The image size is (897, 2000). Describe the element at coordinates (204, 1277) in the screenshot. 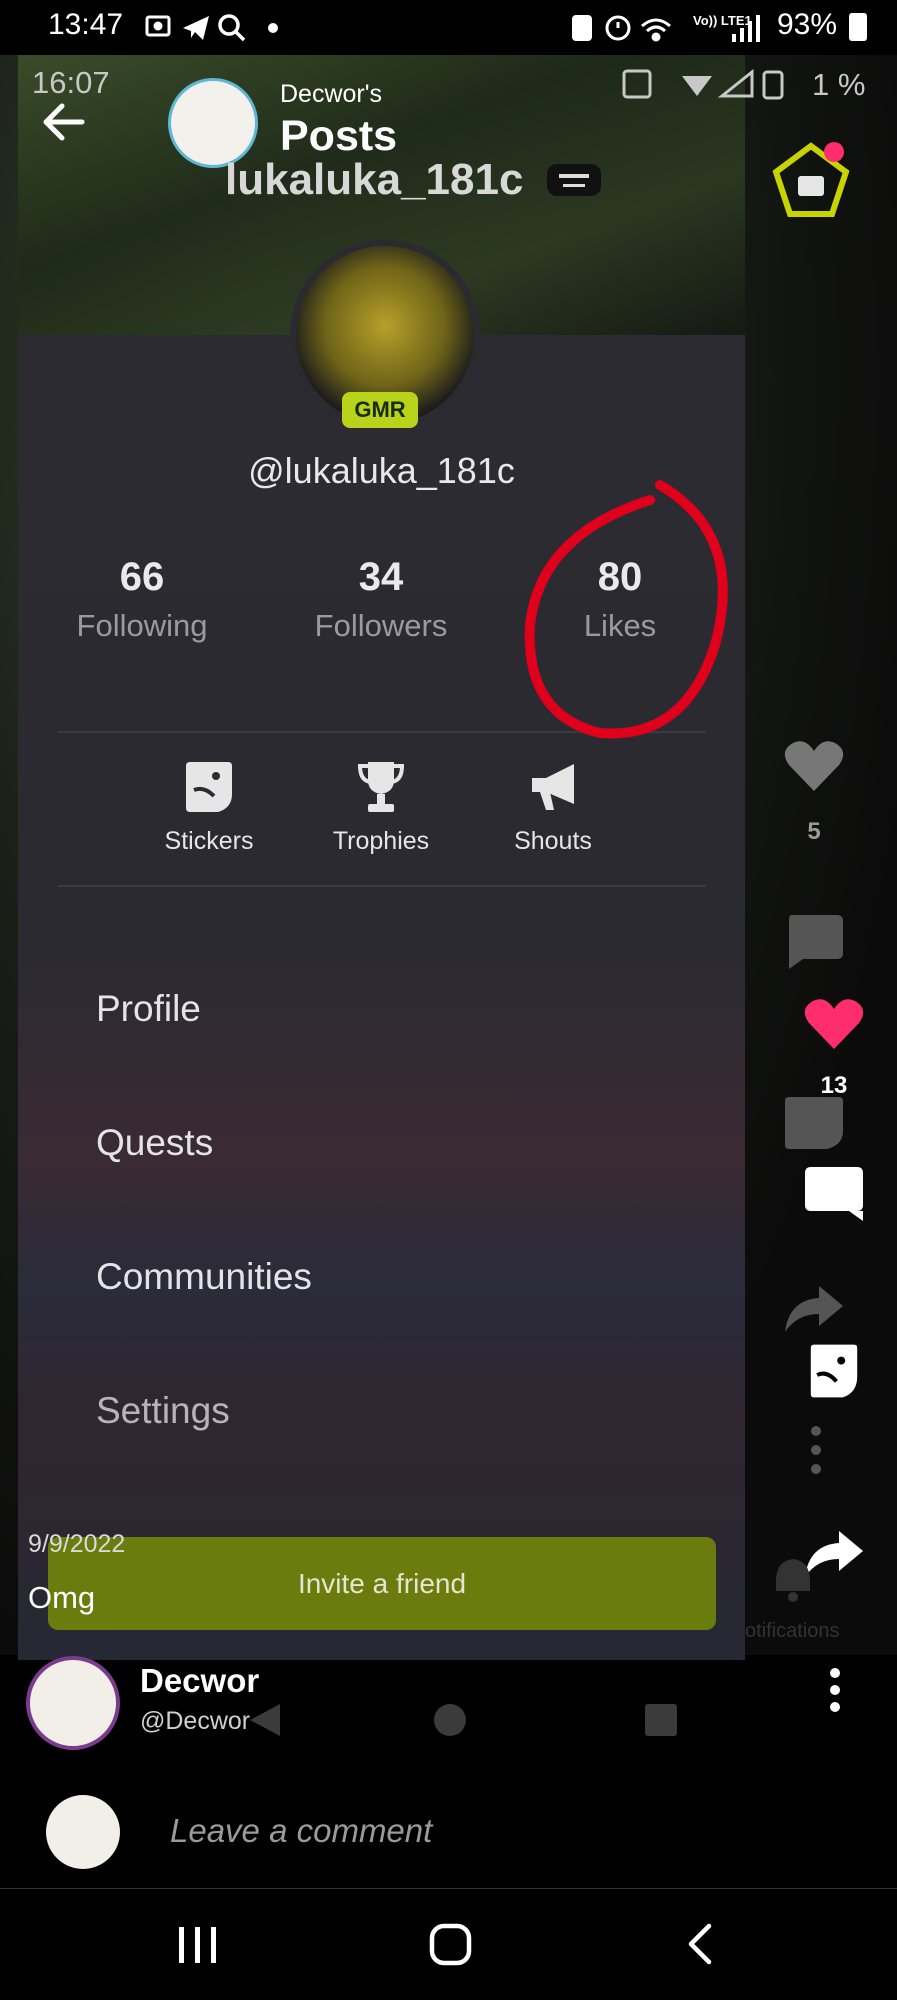

I see `menu-communities: Communities` at that location.